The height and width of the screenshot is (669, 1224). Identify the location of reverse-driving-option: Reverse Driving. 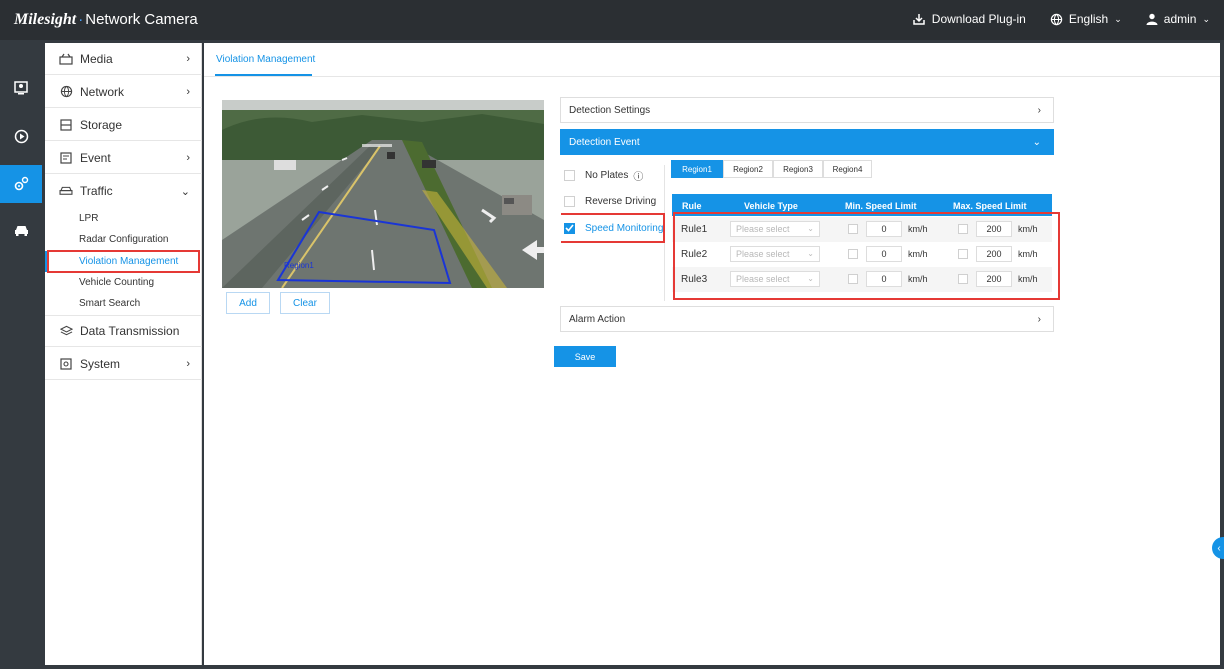
(610, 201).